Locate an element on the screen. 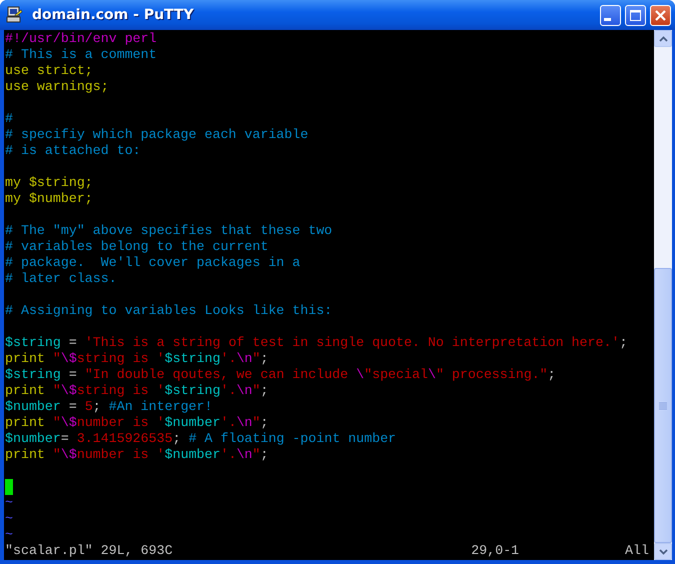 This screenshot has height=564, width=675. code-line: $number= 3.1415926535; # A floating -point number is located at coordinates (200, 439).